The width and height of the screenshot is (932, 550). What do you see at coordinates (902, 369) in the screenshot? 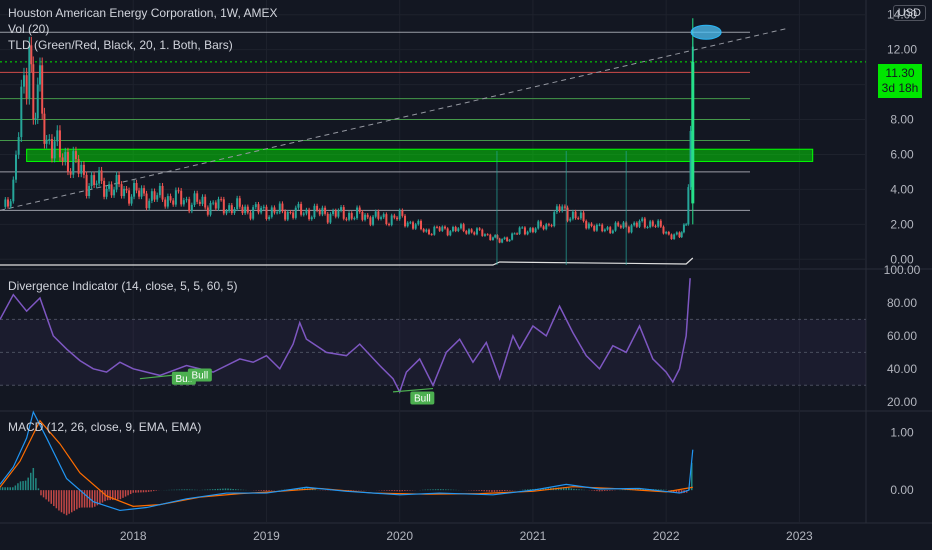
I see `rsi-tick-label: 40.00` at bounding box center [902, 369].